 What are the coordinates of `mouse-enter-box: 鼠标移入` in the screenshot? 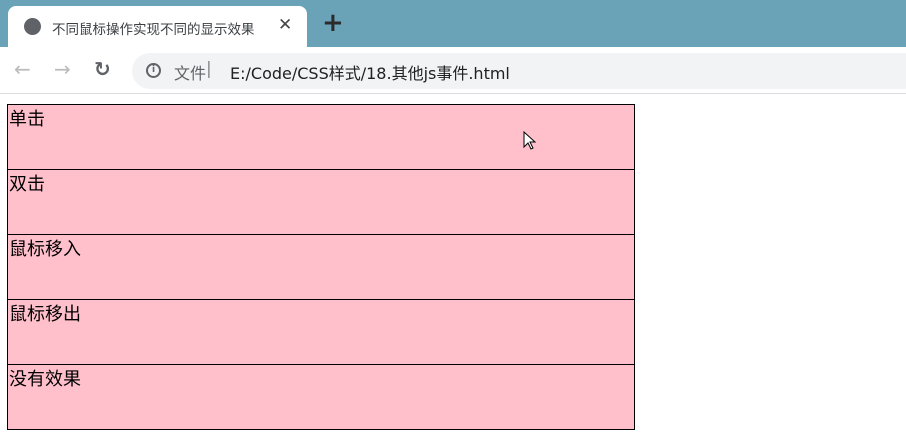 It's located at (321, 267).